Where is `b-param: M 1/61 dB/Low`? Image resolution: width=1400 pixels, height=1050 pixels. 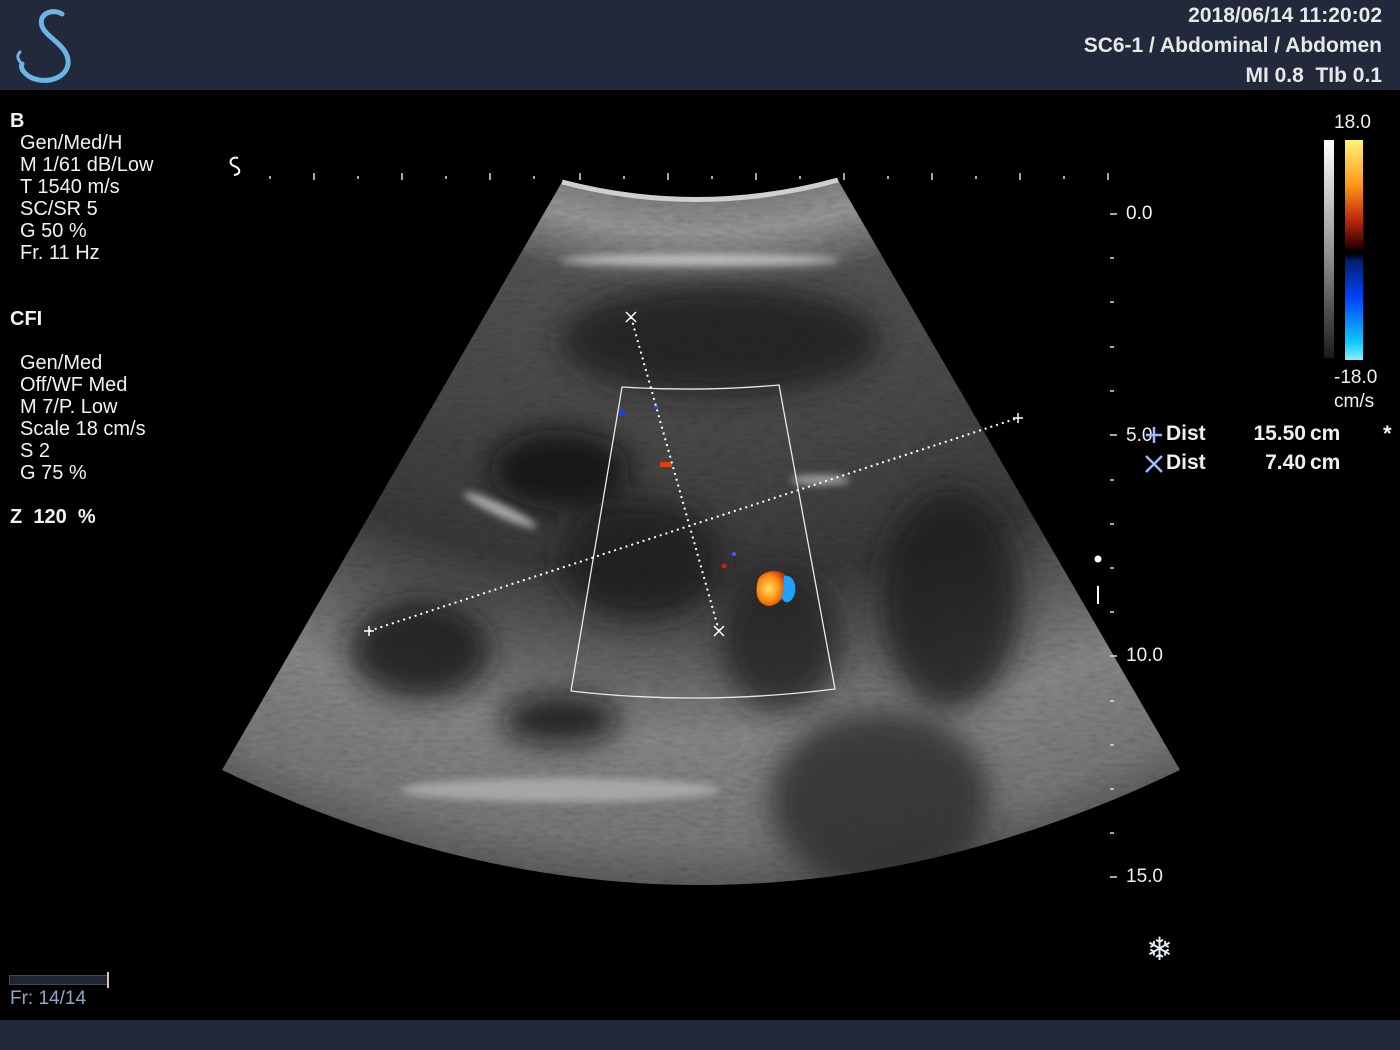 b-param: M 1/61 dB/Low is located at coordinates (87, 165).